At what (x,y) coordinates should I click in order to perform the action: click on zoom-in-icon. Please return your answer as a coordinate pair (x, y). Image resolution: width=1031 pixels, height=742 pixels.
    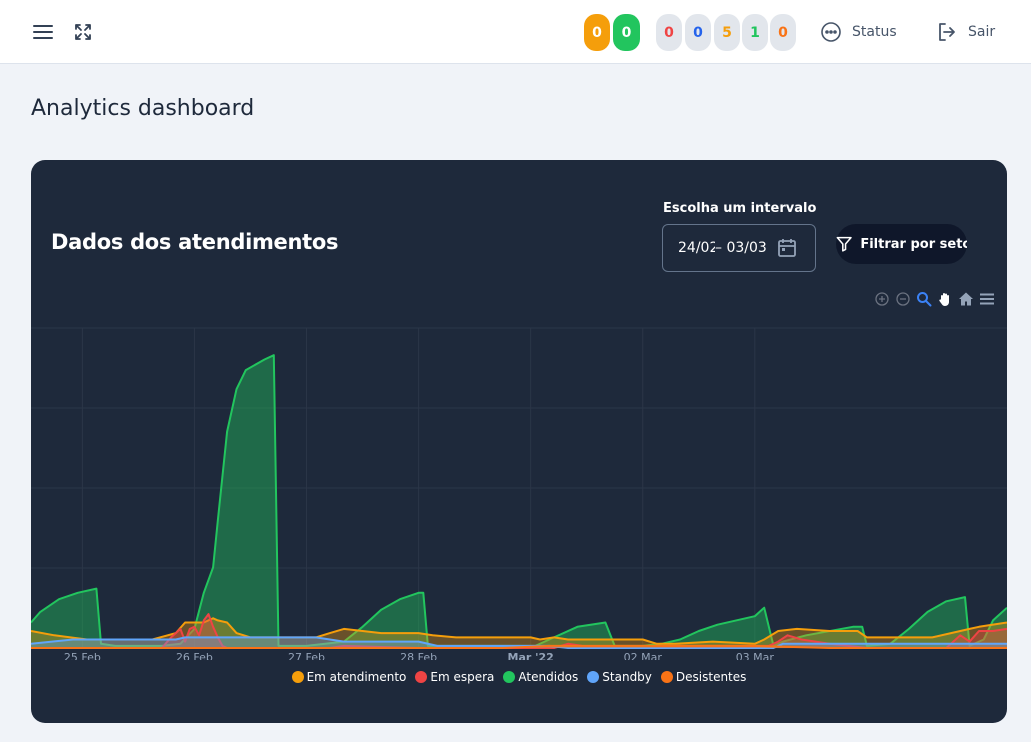
    Looking at the image, I should click on (882, 299).